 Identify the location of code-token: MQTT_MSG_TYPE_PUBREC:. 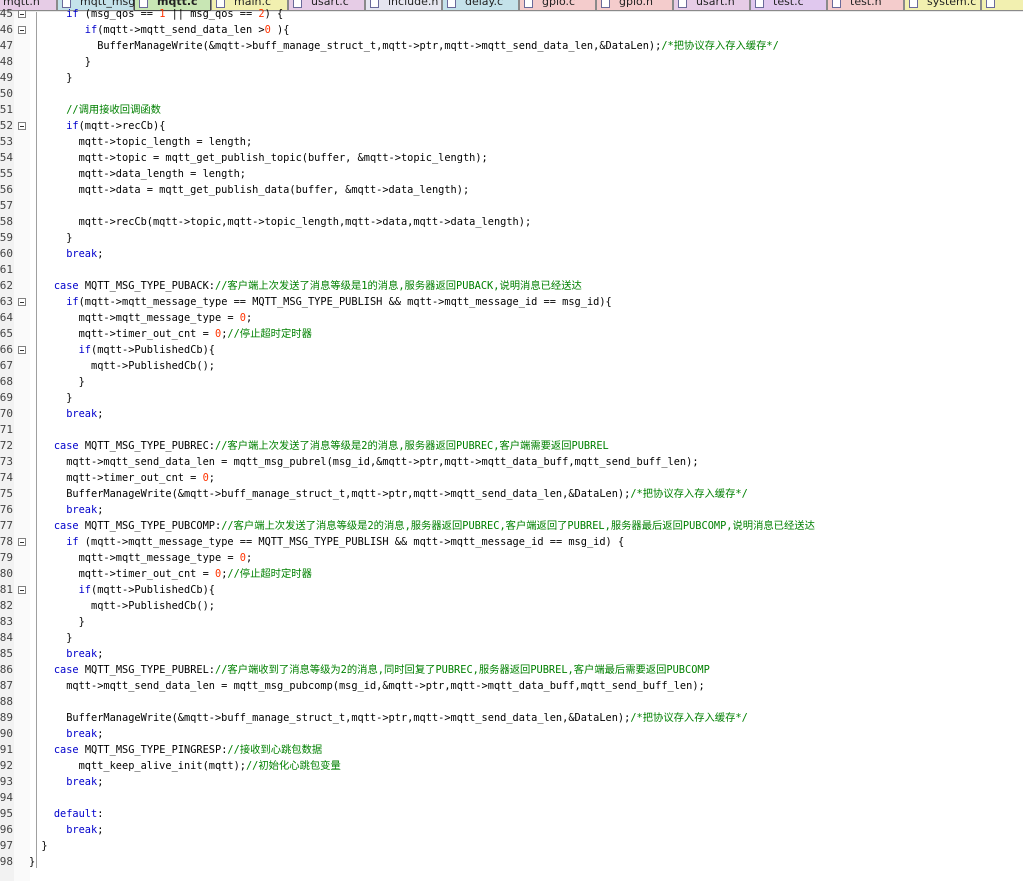
(147, 446).